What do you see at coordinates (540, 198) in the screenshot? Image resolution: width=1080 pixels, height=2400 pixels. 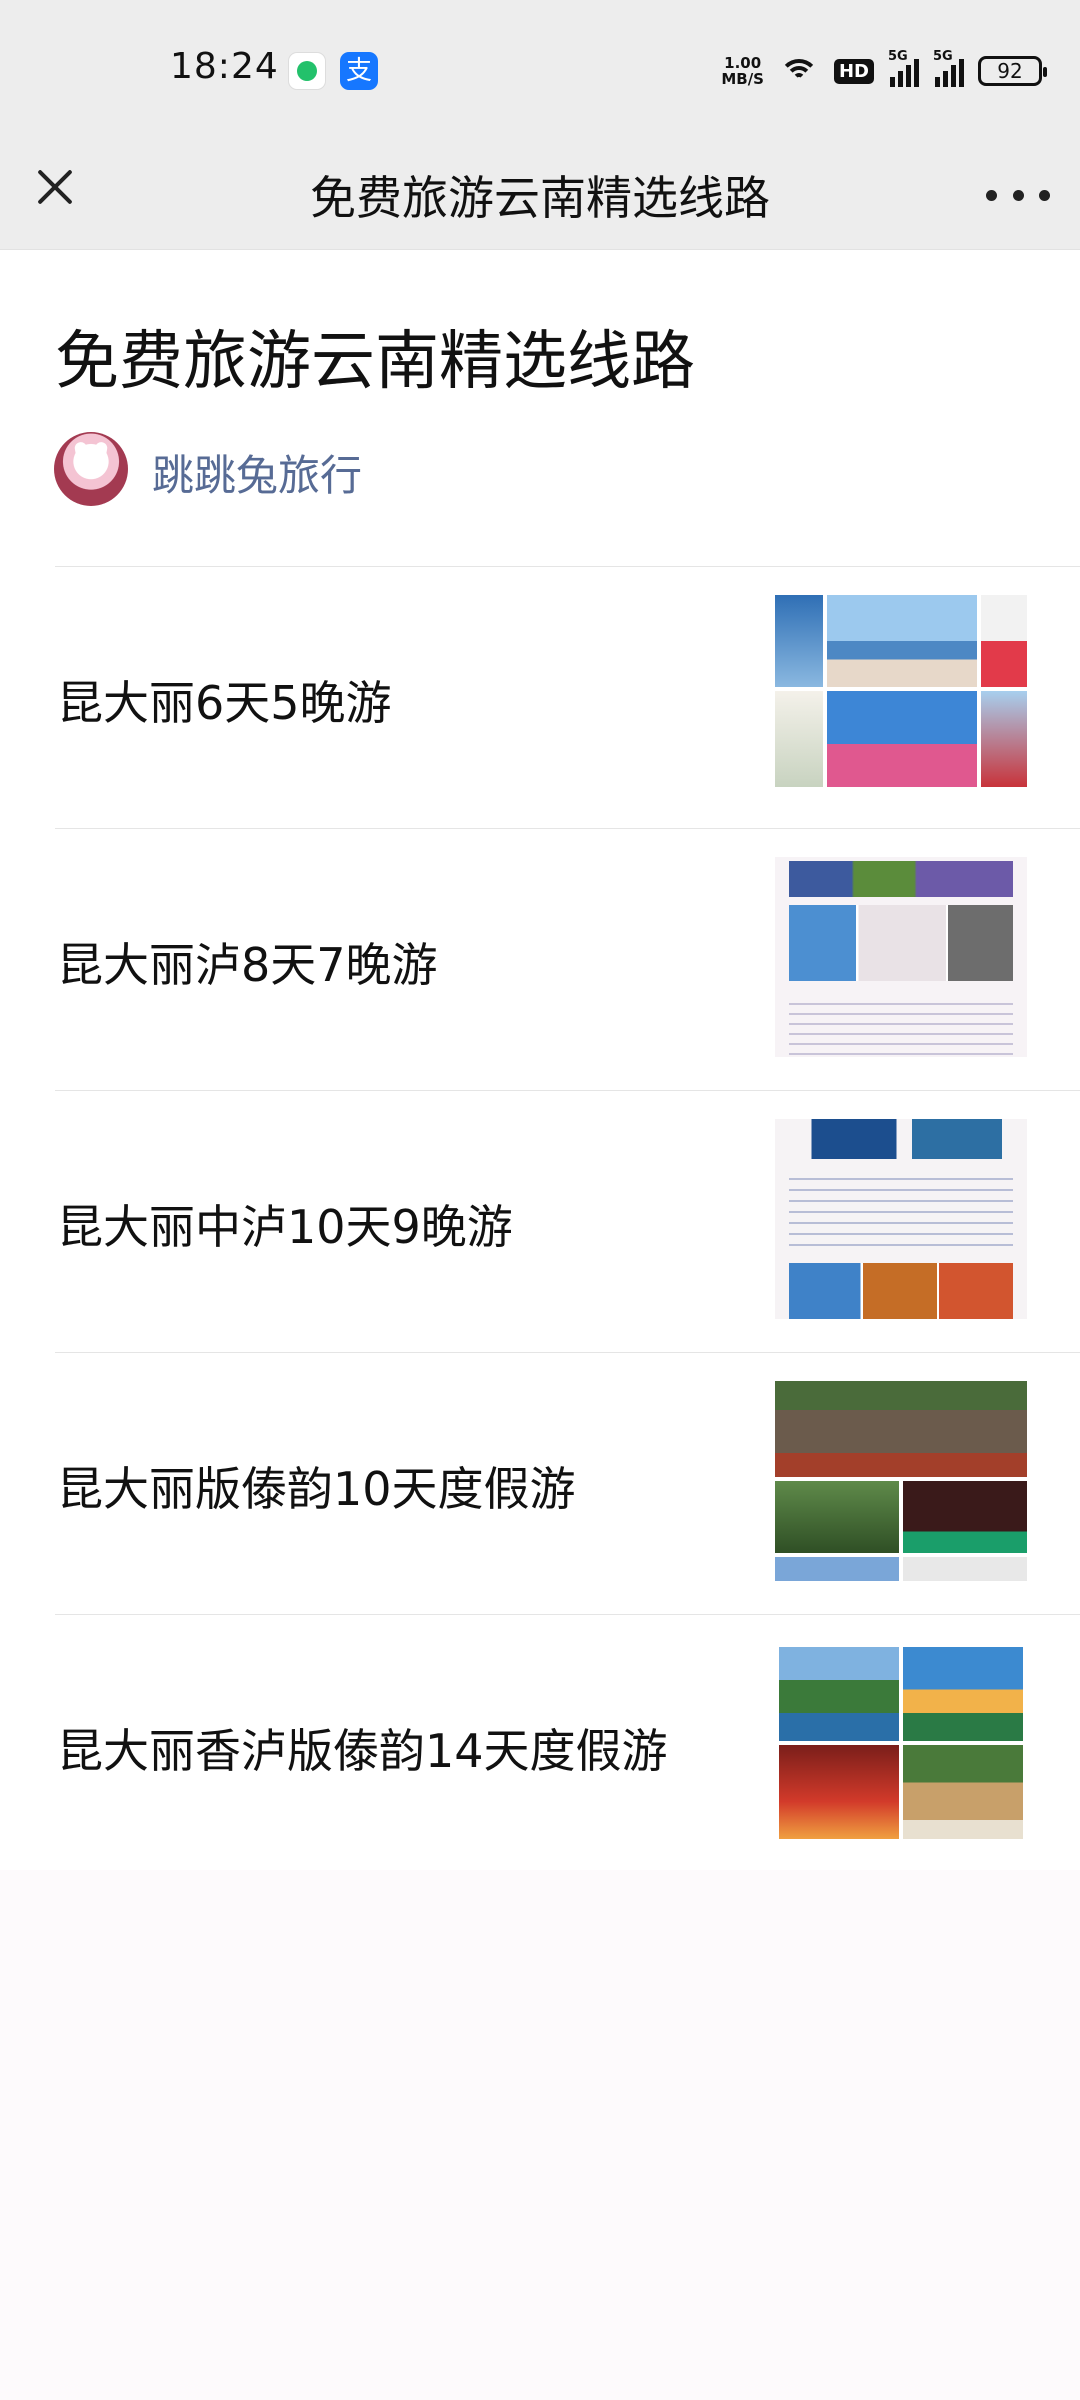 I see `nav-title: 免费旅游云南精选线路` at bounding box center [540, 198].